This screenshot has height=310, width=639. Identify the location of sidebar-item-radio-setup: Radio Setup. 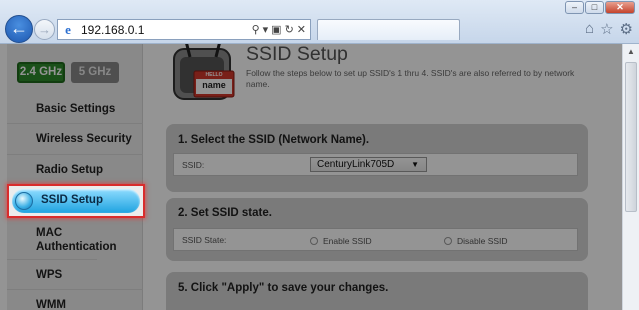
(75, 170).